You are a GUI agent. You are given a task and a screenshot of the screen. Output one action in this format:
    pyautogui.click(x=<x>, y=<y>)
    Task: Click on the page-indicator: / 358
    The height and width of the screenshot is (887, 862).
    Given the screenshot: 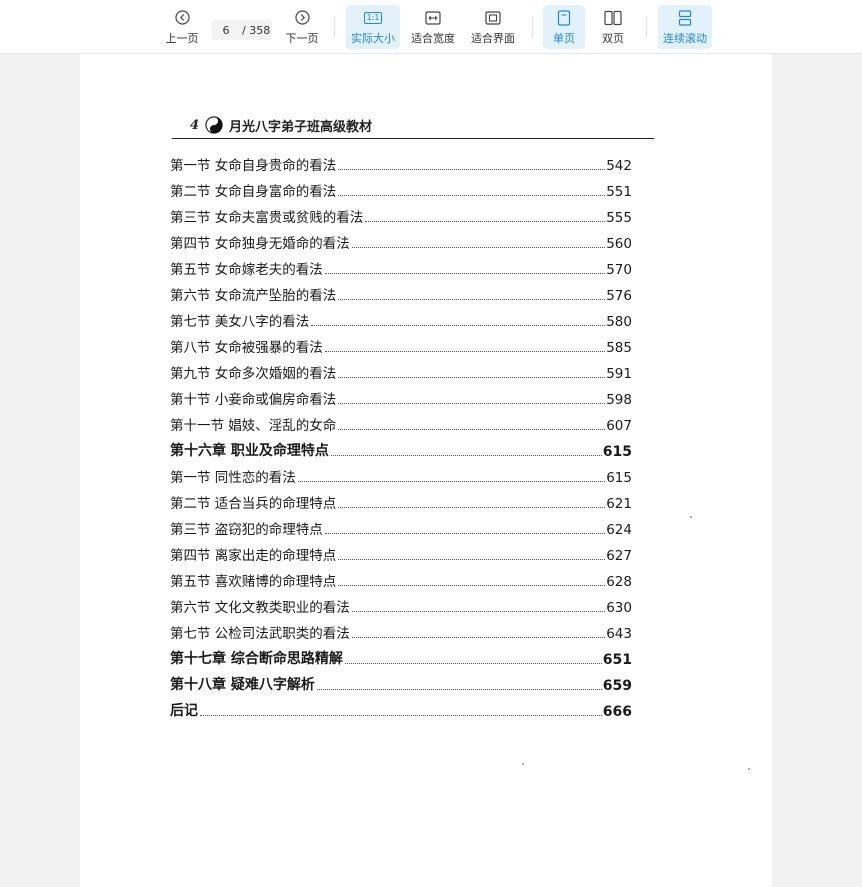 What is the action you would take?
    pyautogui.click(x=242, y=30)
    